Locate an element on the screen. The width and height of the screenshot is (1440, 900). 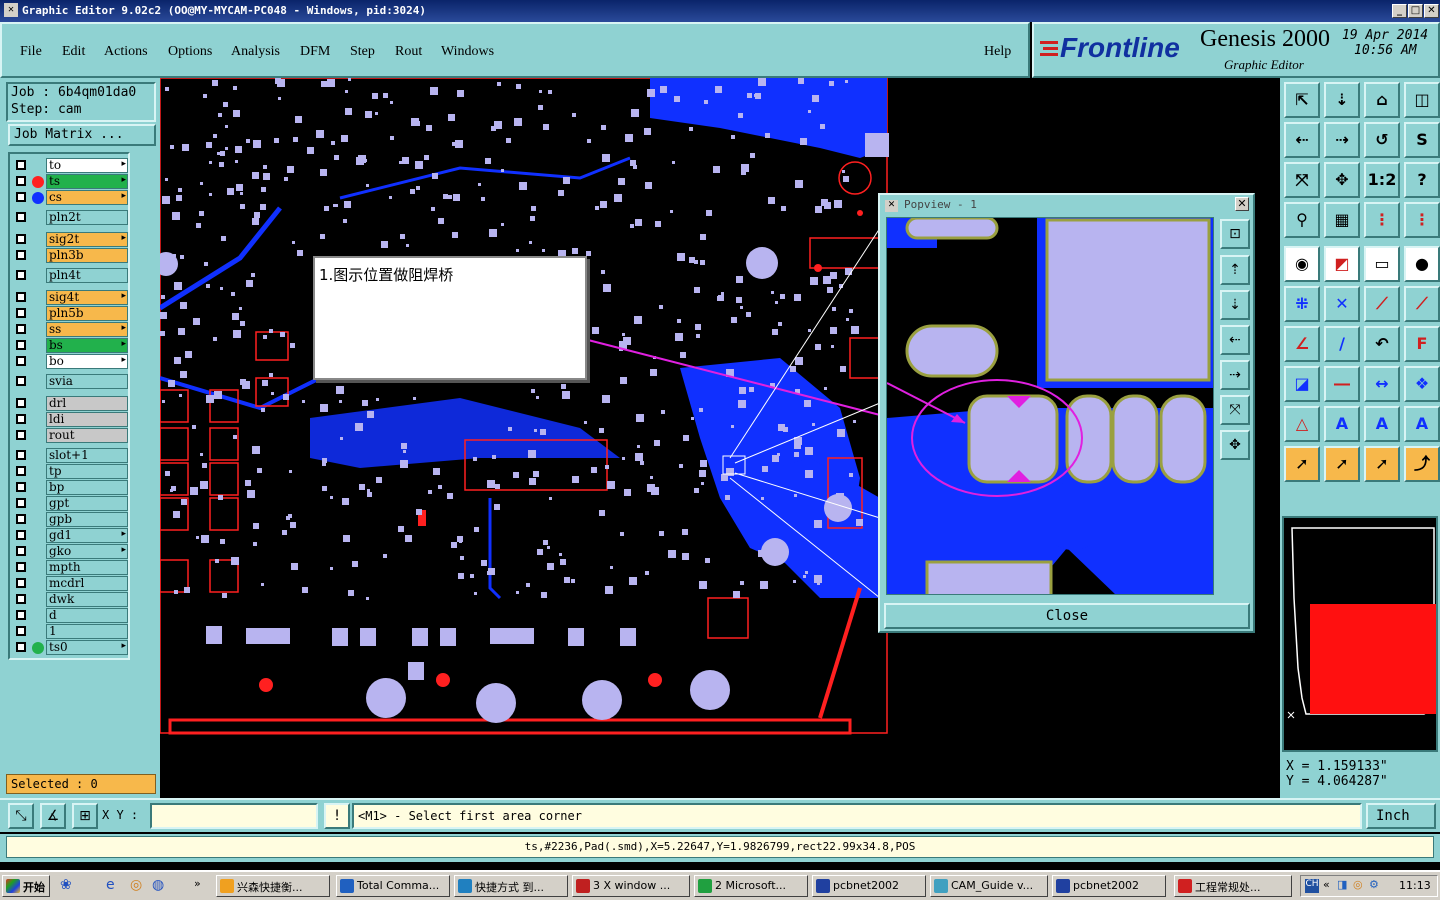
layer-row: gko ▸ is located at coordinates (70, 551).